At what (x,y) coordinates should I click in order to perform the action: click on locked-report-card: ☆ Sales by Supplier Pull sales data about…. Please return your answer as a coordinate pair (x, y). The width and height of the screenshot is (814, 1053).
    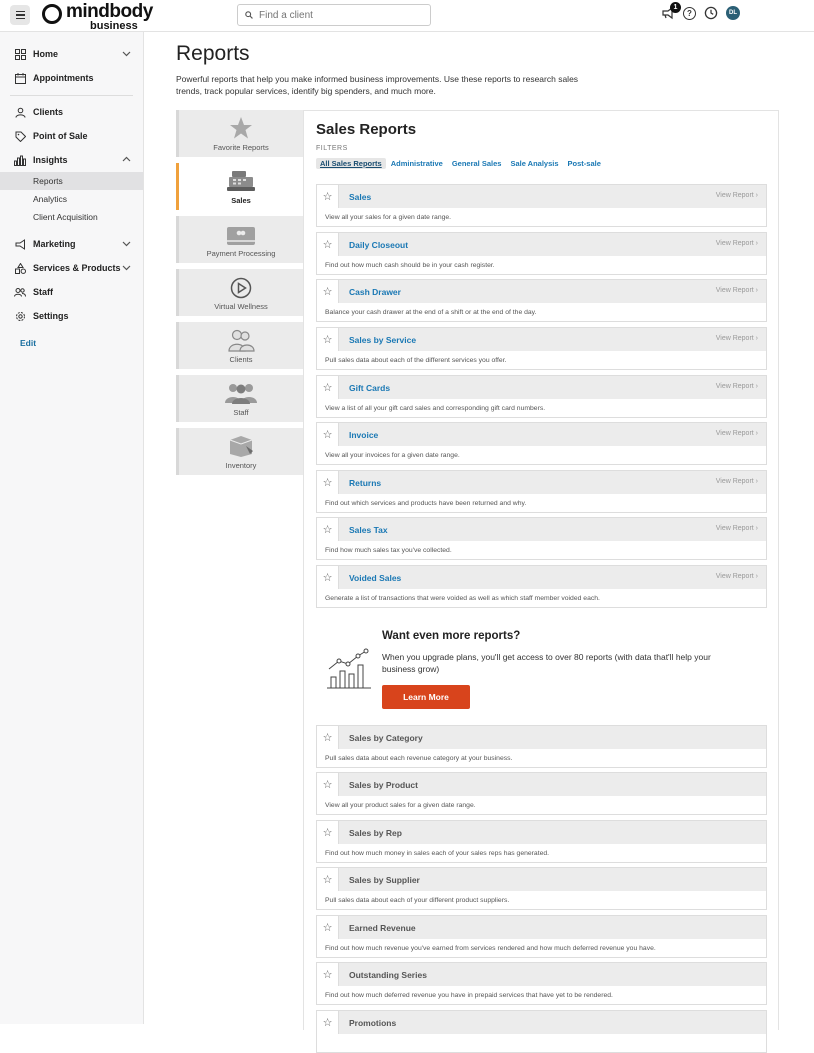
    Looking at the image, I should click on (541, 888).